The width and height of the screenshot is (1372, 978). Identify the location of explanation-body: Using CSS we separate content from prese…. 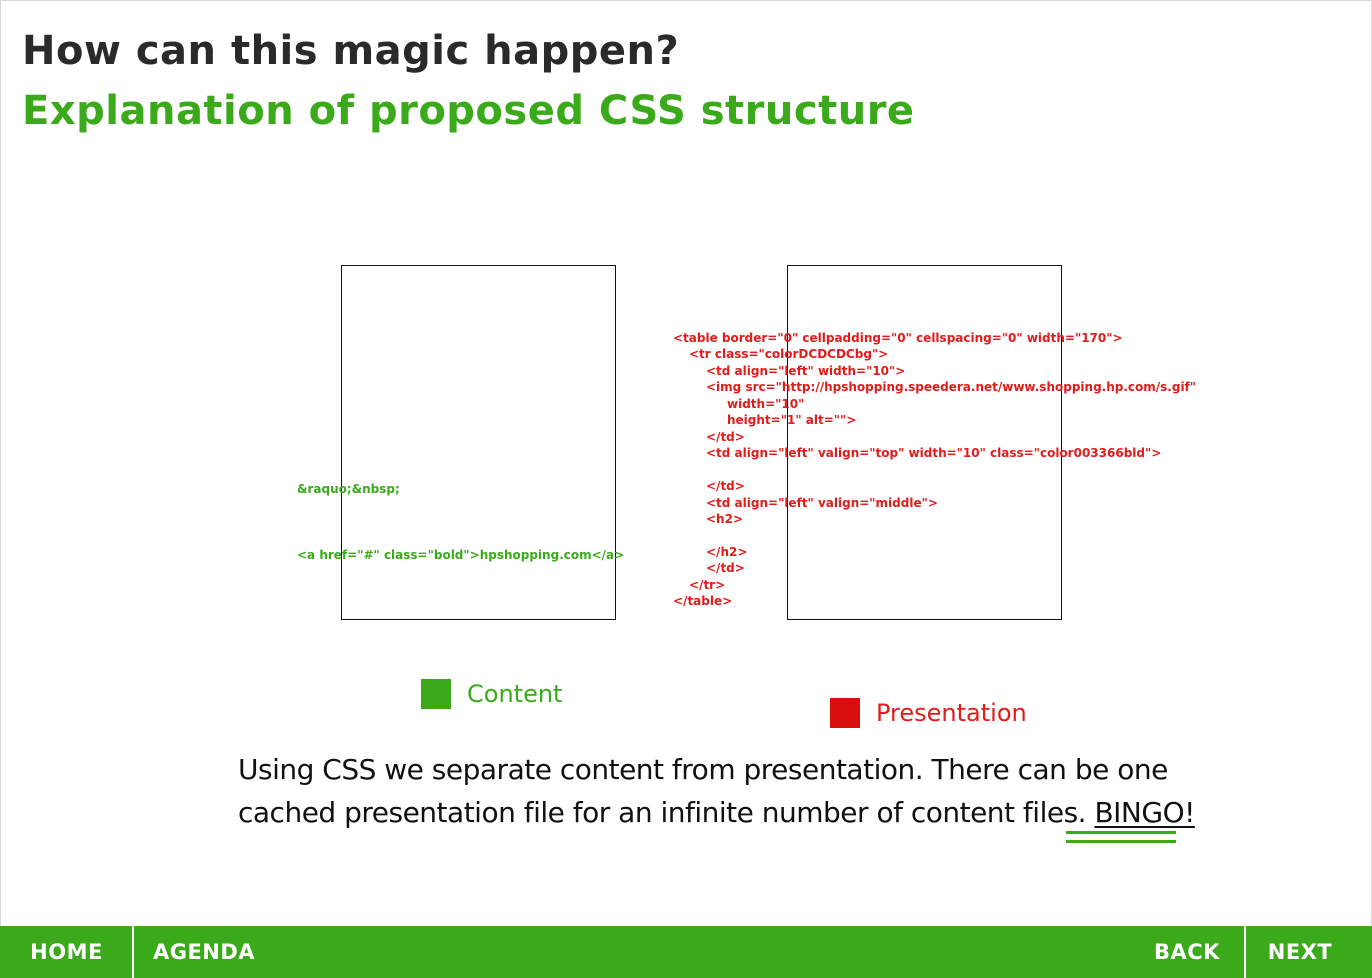
(703, 791).